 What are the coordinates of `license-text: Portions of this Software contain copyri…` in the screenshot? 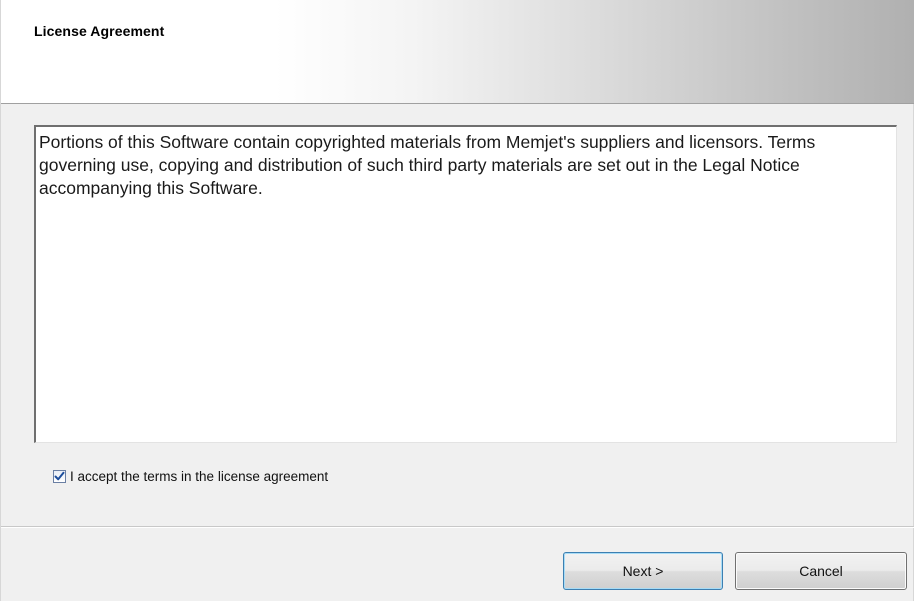 It's located at (427, 165).